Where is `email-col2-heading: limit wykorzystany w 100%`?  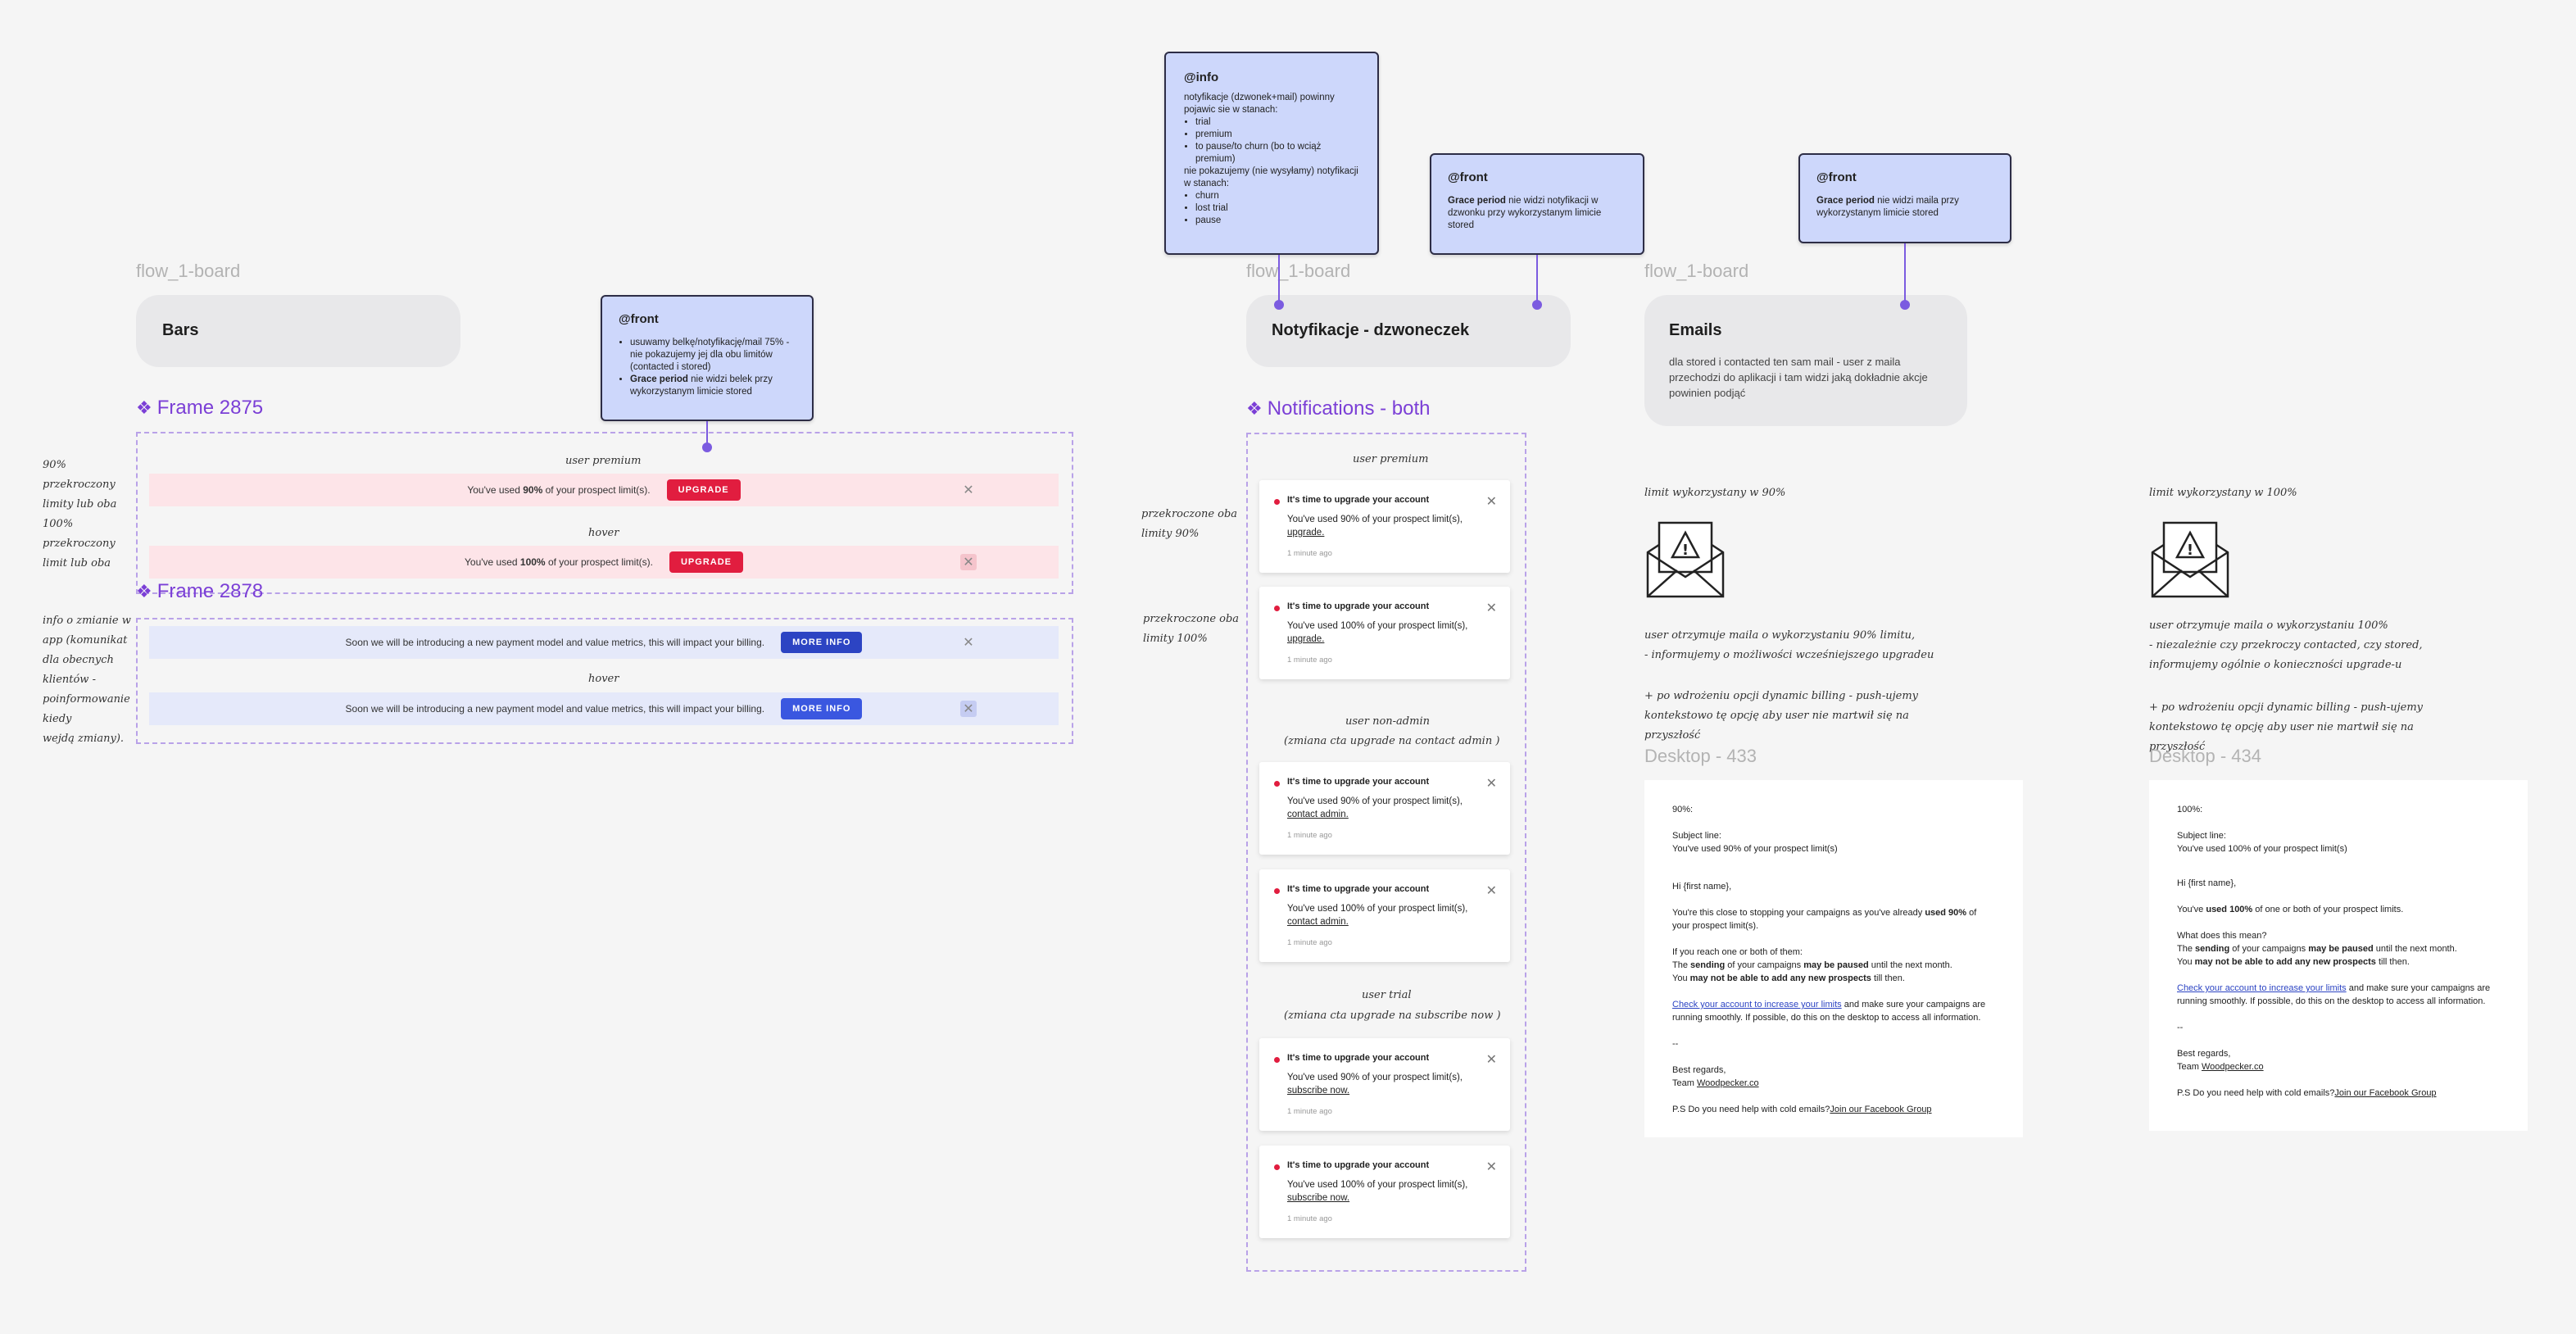 email-col2-heading: limit wykorzystany w 100% is located at coordinates (2223, 493).